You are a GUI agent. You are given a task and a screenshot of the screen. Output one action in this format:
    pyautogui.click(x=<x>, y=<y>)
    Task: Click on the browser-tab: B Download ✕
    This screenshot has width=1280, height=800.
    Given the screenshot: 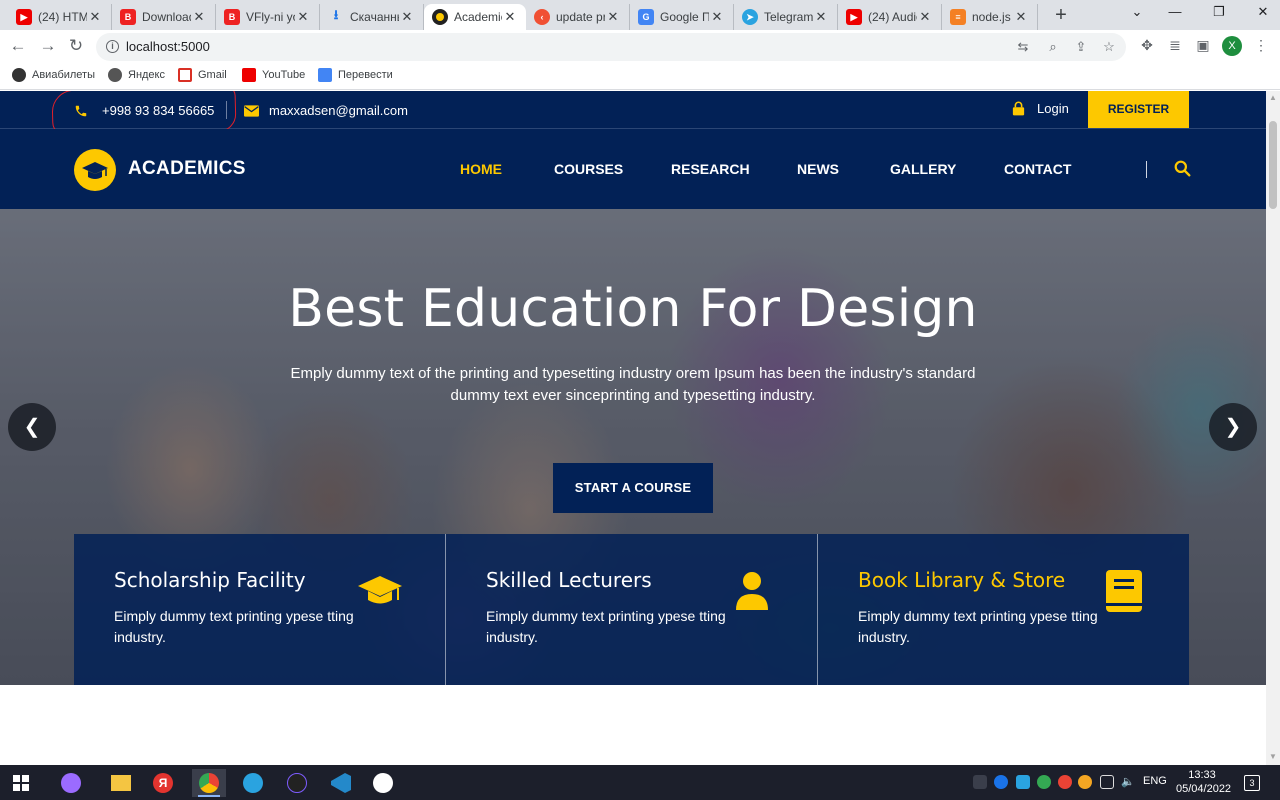 What is the action you would take?
    pyautogui.click(x=164, y=17)
    